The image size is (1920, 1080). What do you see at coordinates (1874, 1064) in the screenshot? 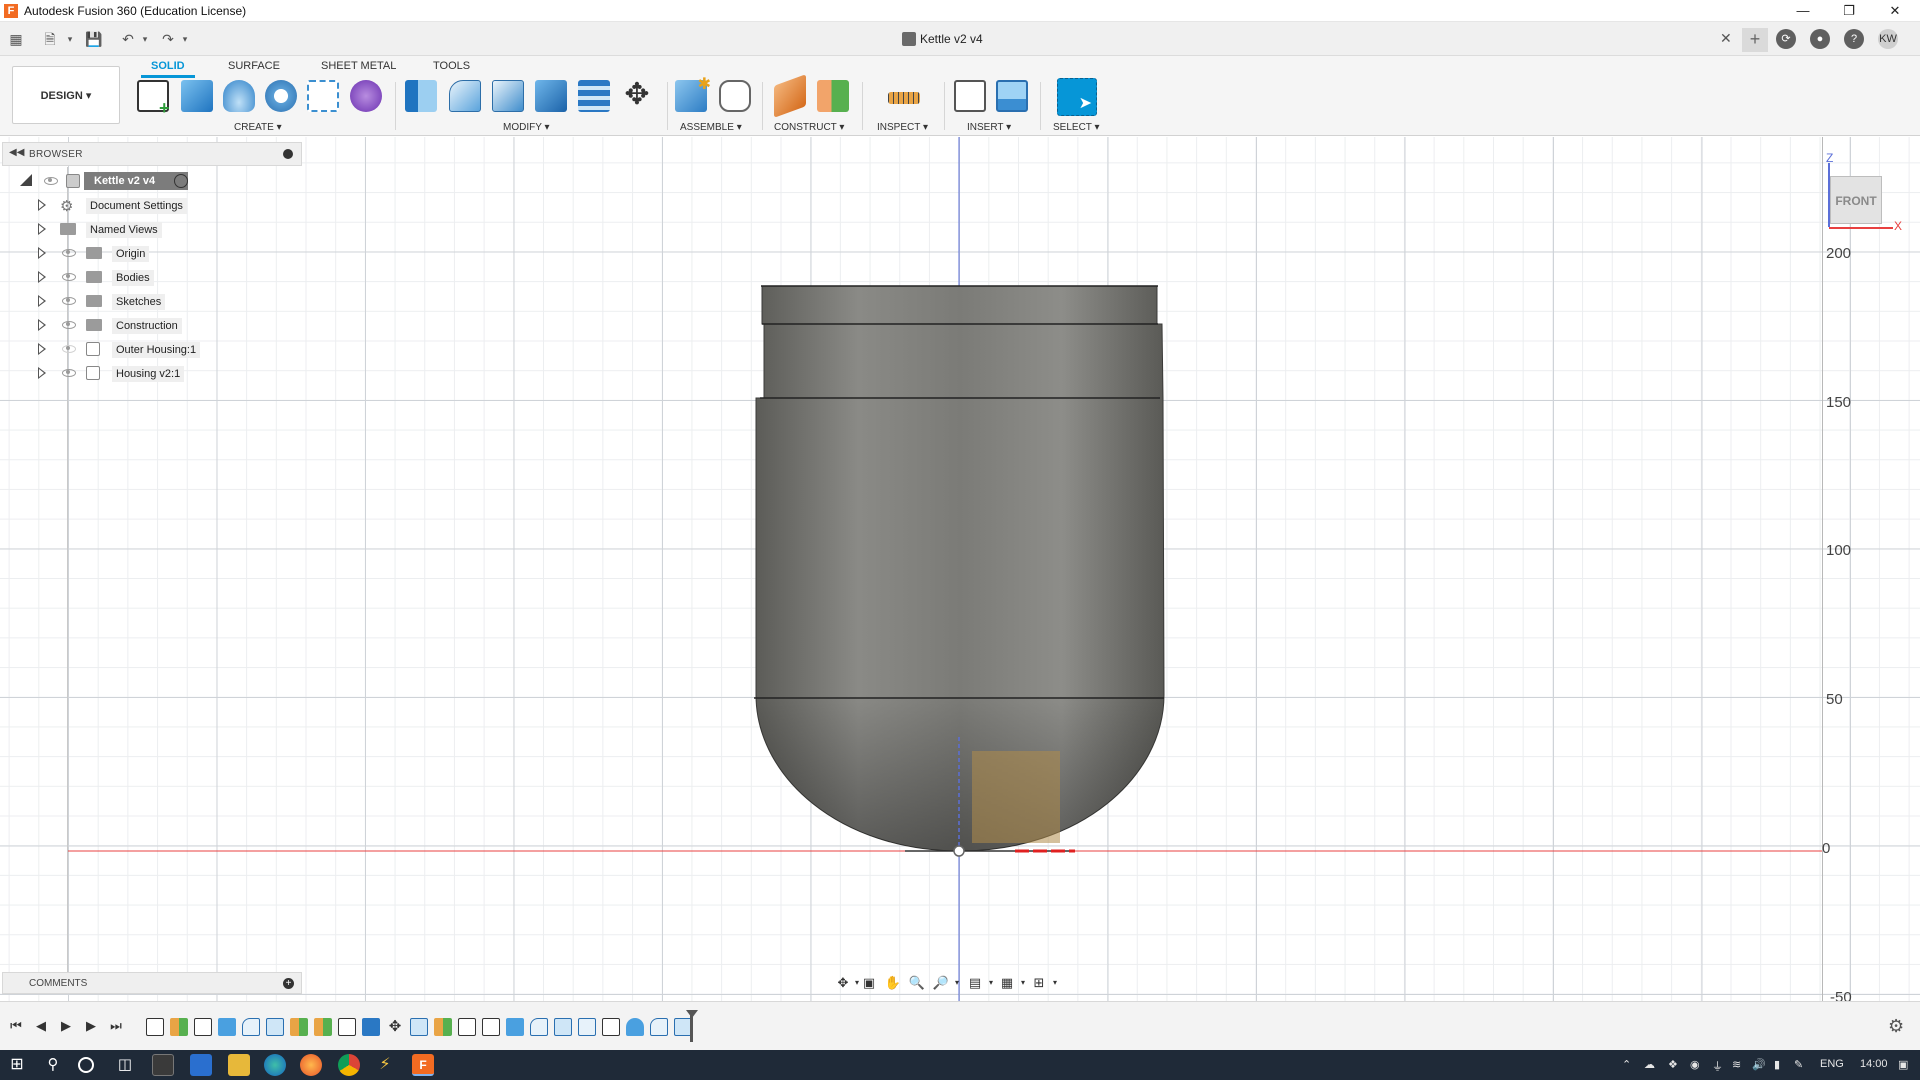
I see `clock: 14:00` at bounding box center [1874, 1064].